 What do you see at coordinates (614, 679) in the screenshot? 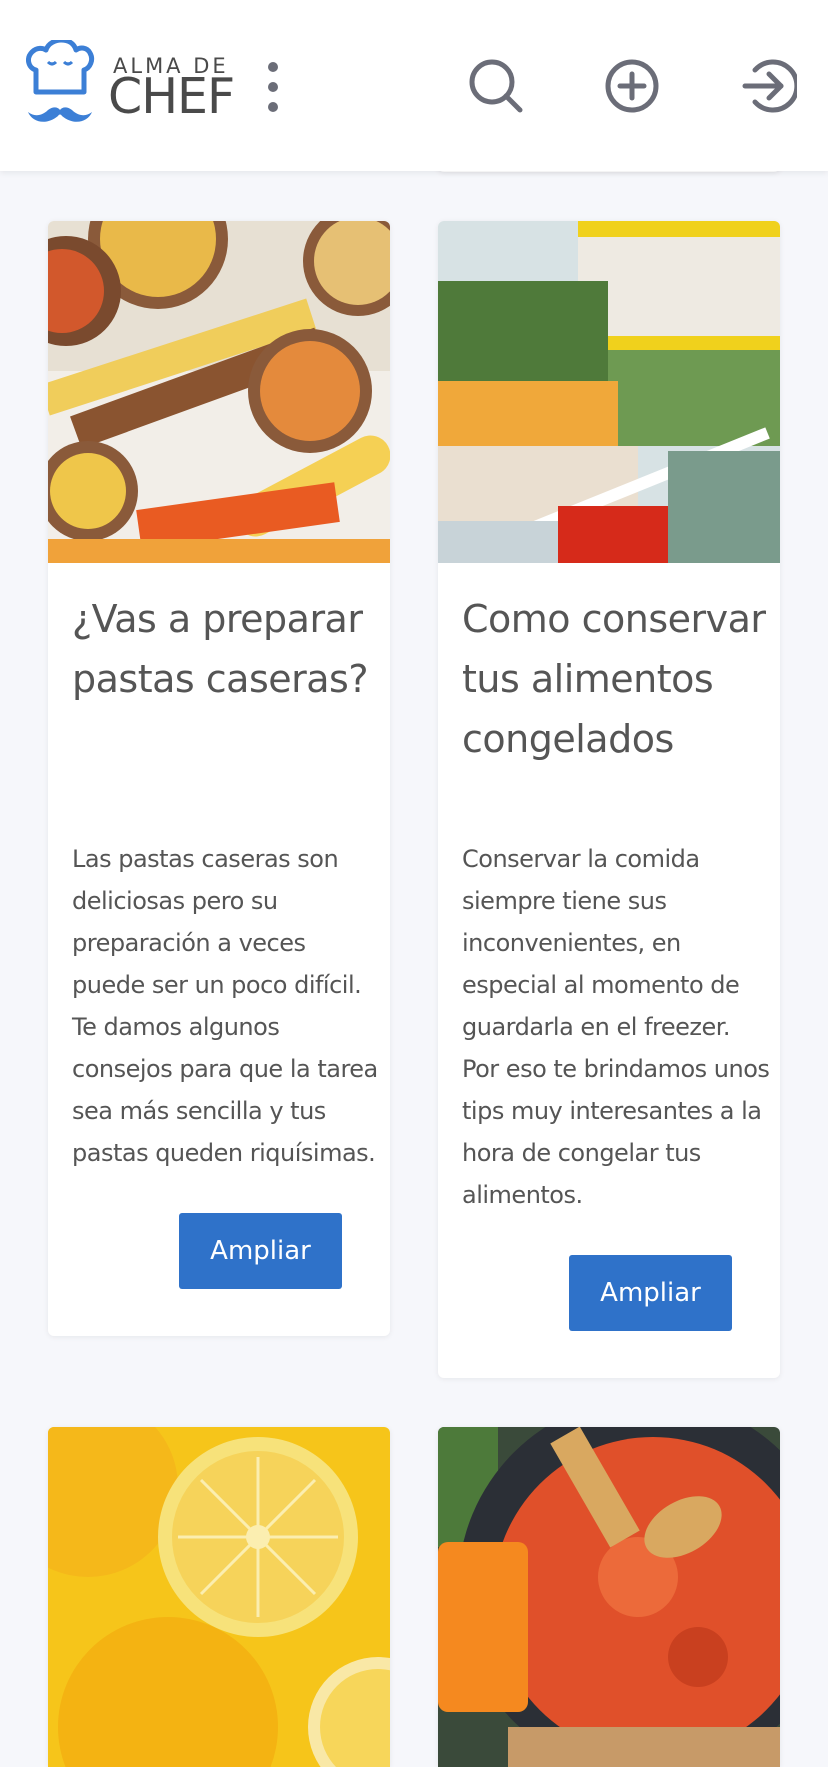
I see `card-title: Como conservar tus alimentos congelados` at bounding box center [614, 679].